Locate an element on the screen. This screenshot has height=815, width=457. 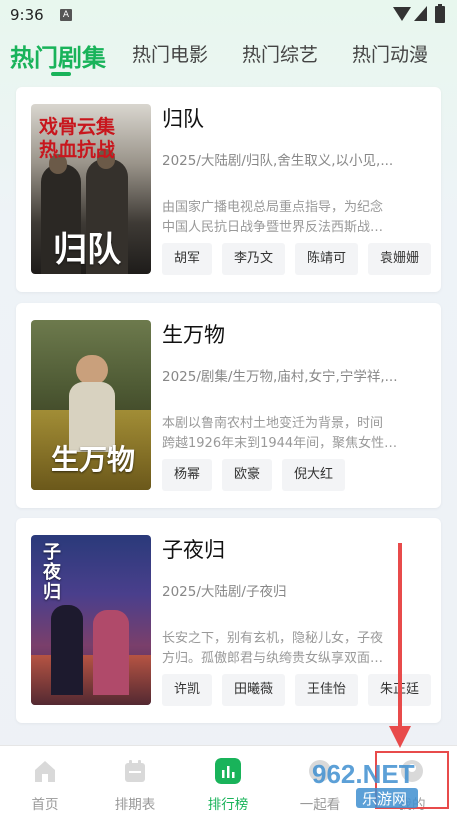
nav-schedule: 排期表 is located at coordinates (135, 780).